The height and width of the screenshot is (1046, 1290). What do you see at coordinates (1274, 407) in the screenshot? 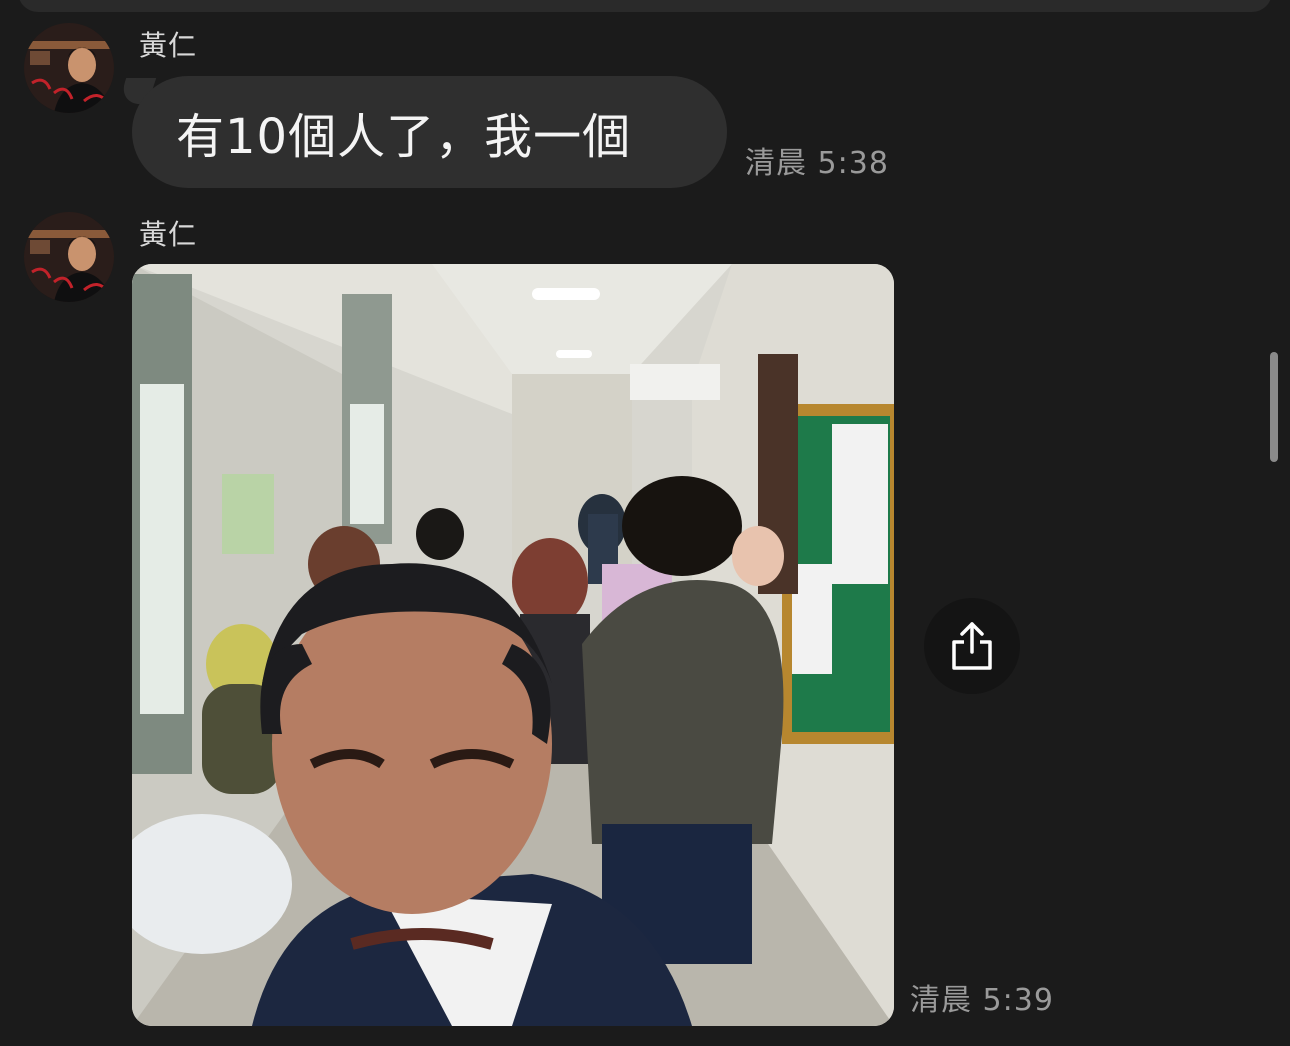
I see `scrollbar` at bounding box center [1274, 407].